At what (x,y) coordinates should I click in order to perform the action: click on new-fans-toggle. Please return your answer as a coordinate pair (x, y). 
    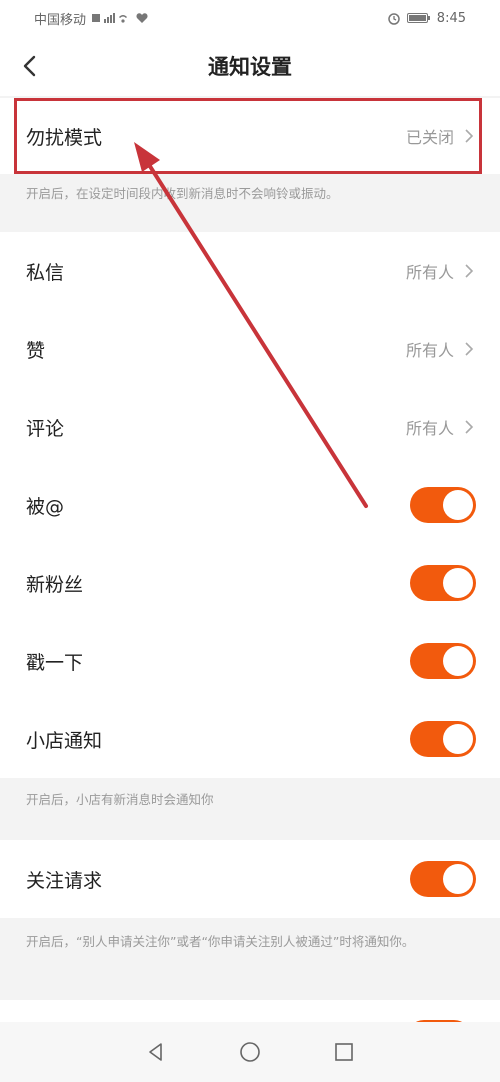
    Looking at the image, I should click on (443, 583).